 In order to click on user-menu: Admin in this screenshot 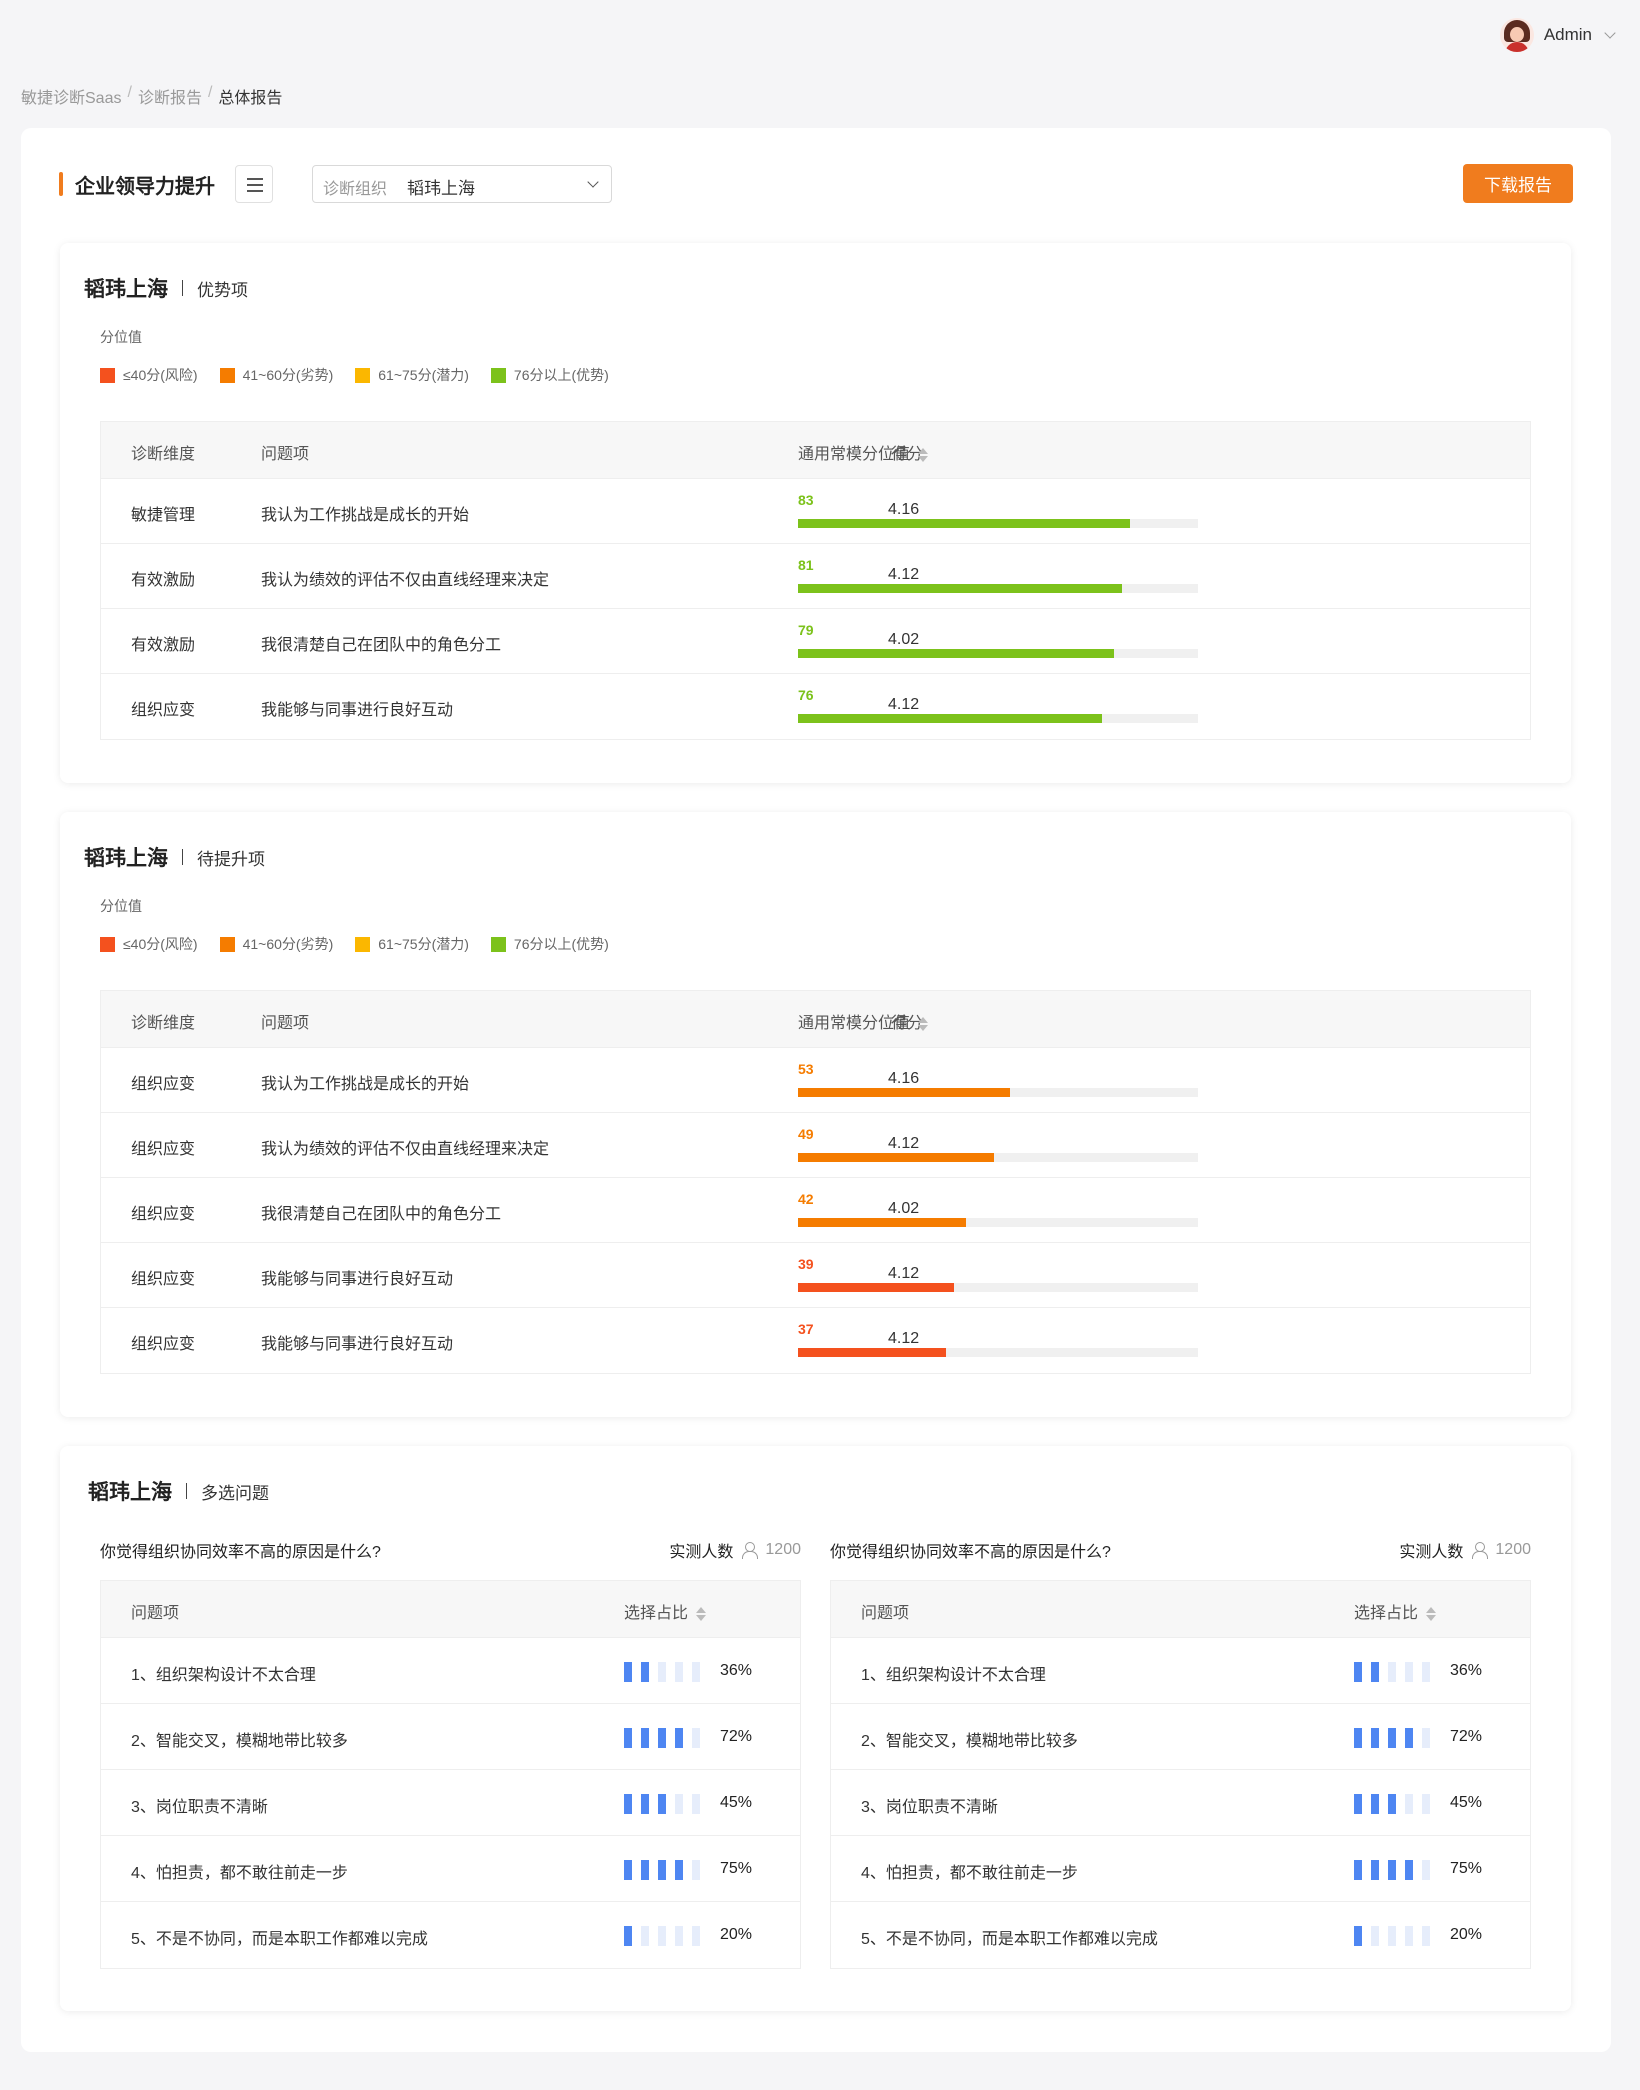, I will do `click(1557, 35)`.